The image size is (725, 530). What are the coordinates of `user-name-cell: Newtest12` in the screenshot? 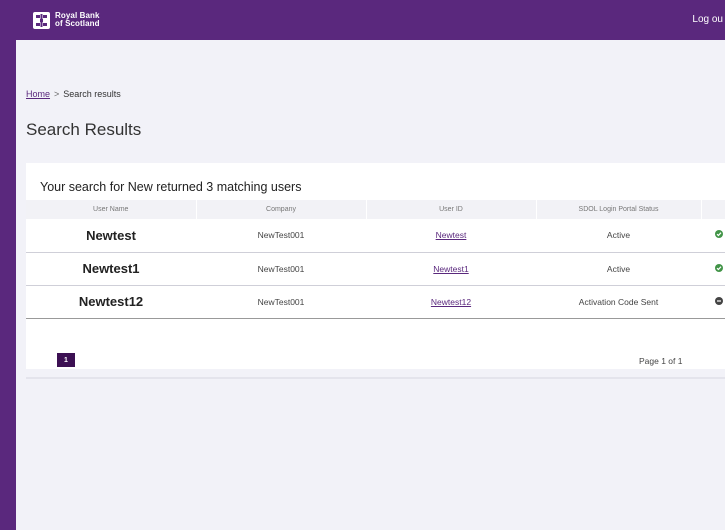 It's located at (111, 302).